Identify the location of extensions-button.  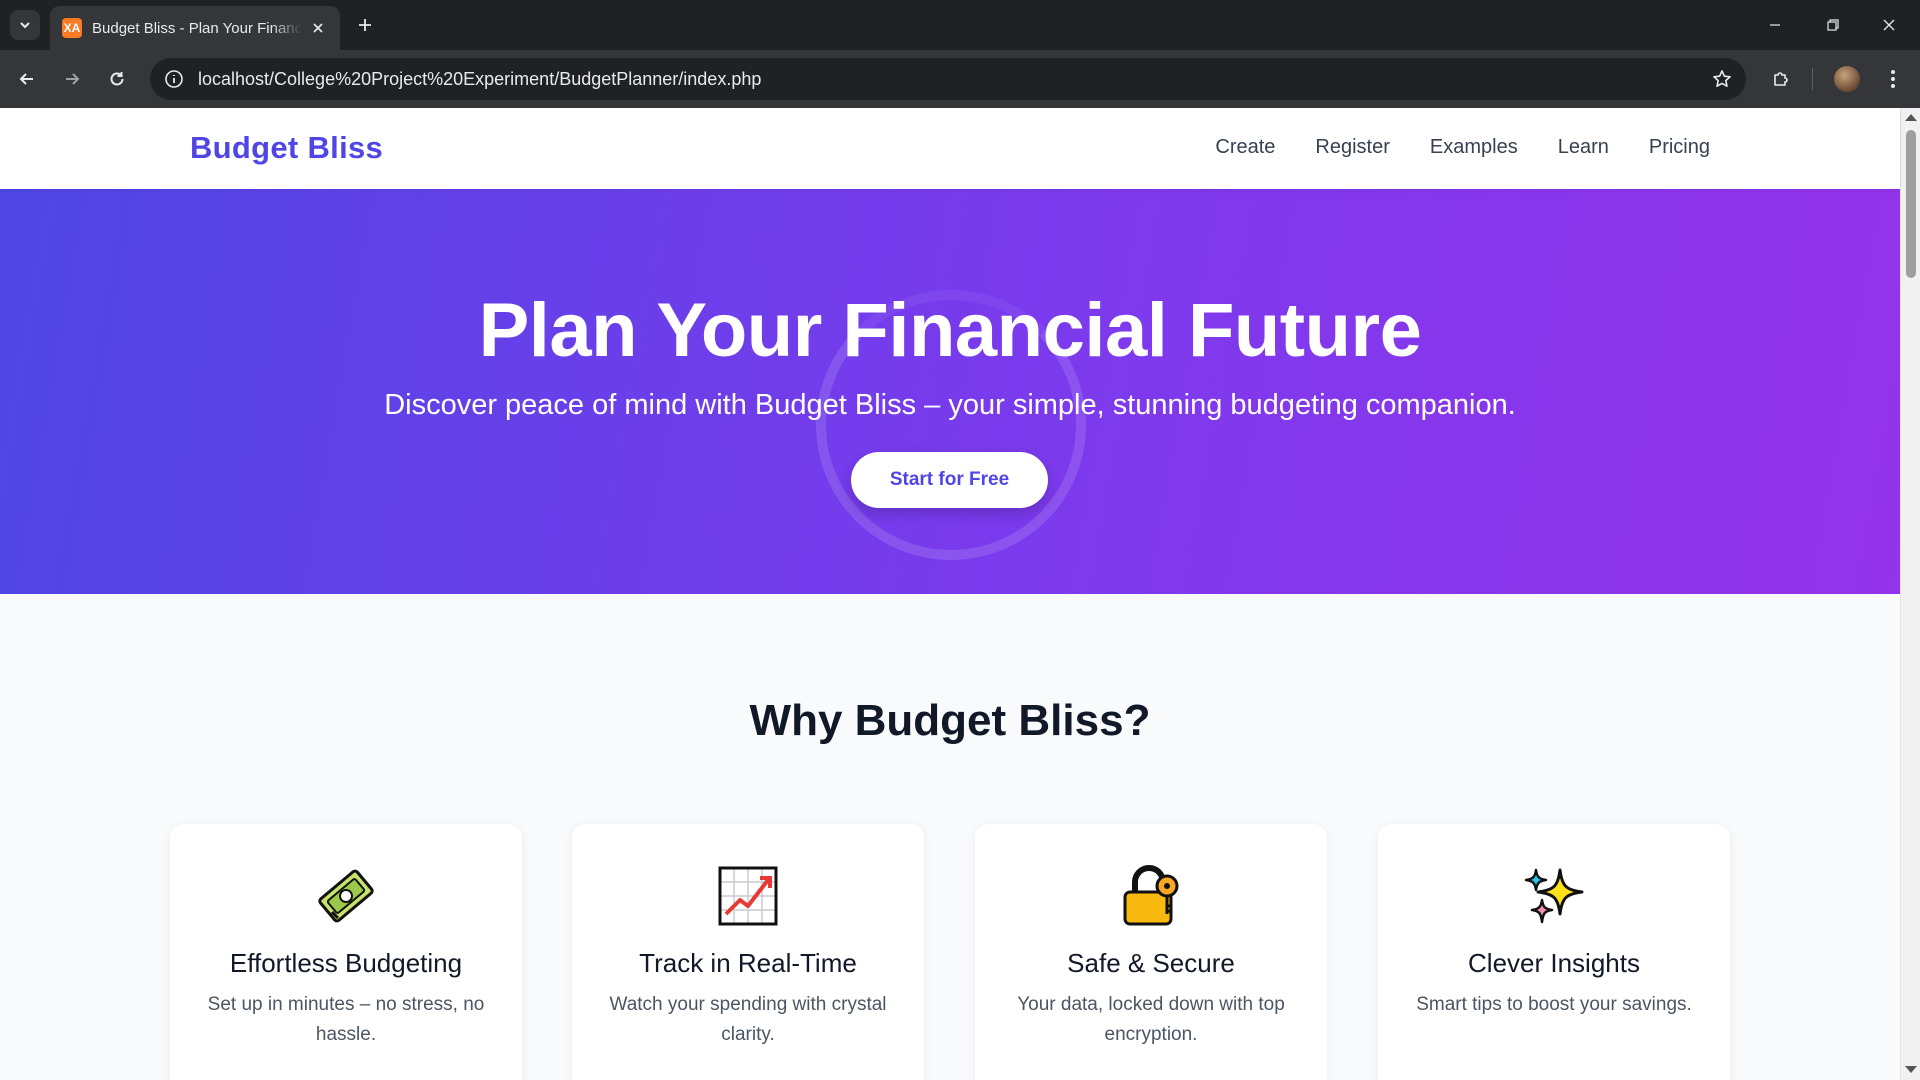
(1781, 79).